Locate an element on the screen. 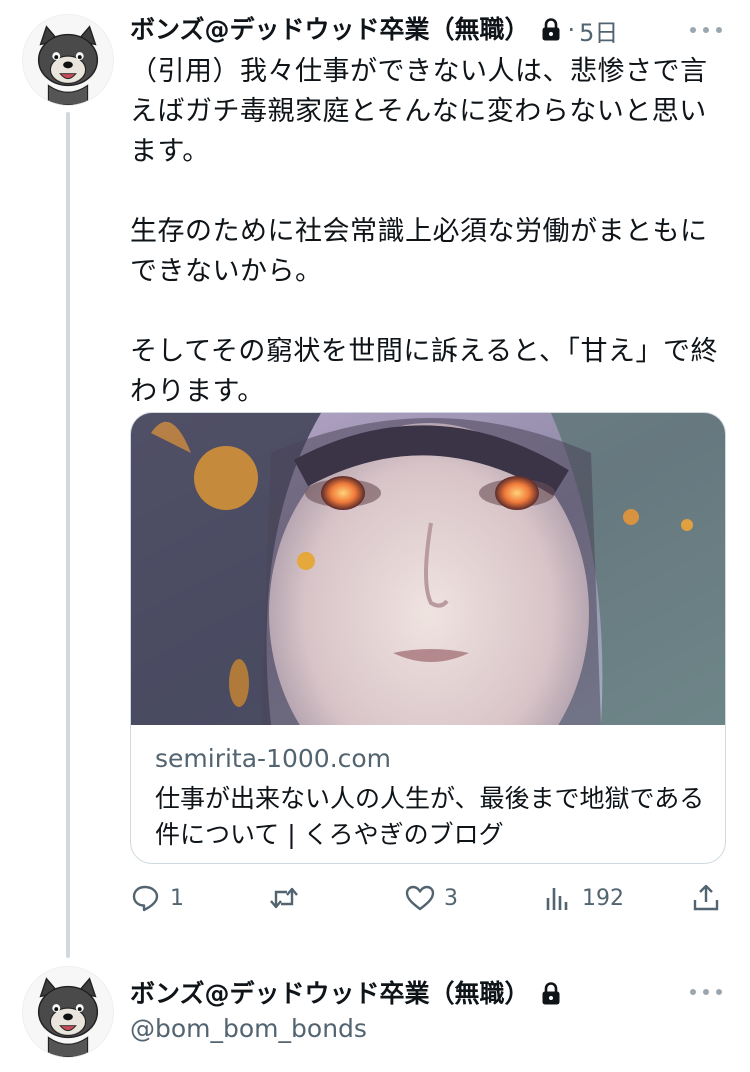 The height and width of the screenshot is (1072, 750). share-button is located at coordinates (706, 898).